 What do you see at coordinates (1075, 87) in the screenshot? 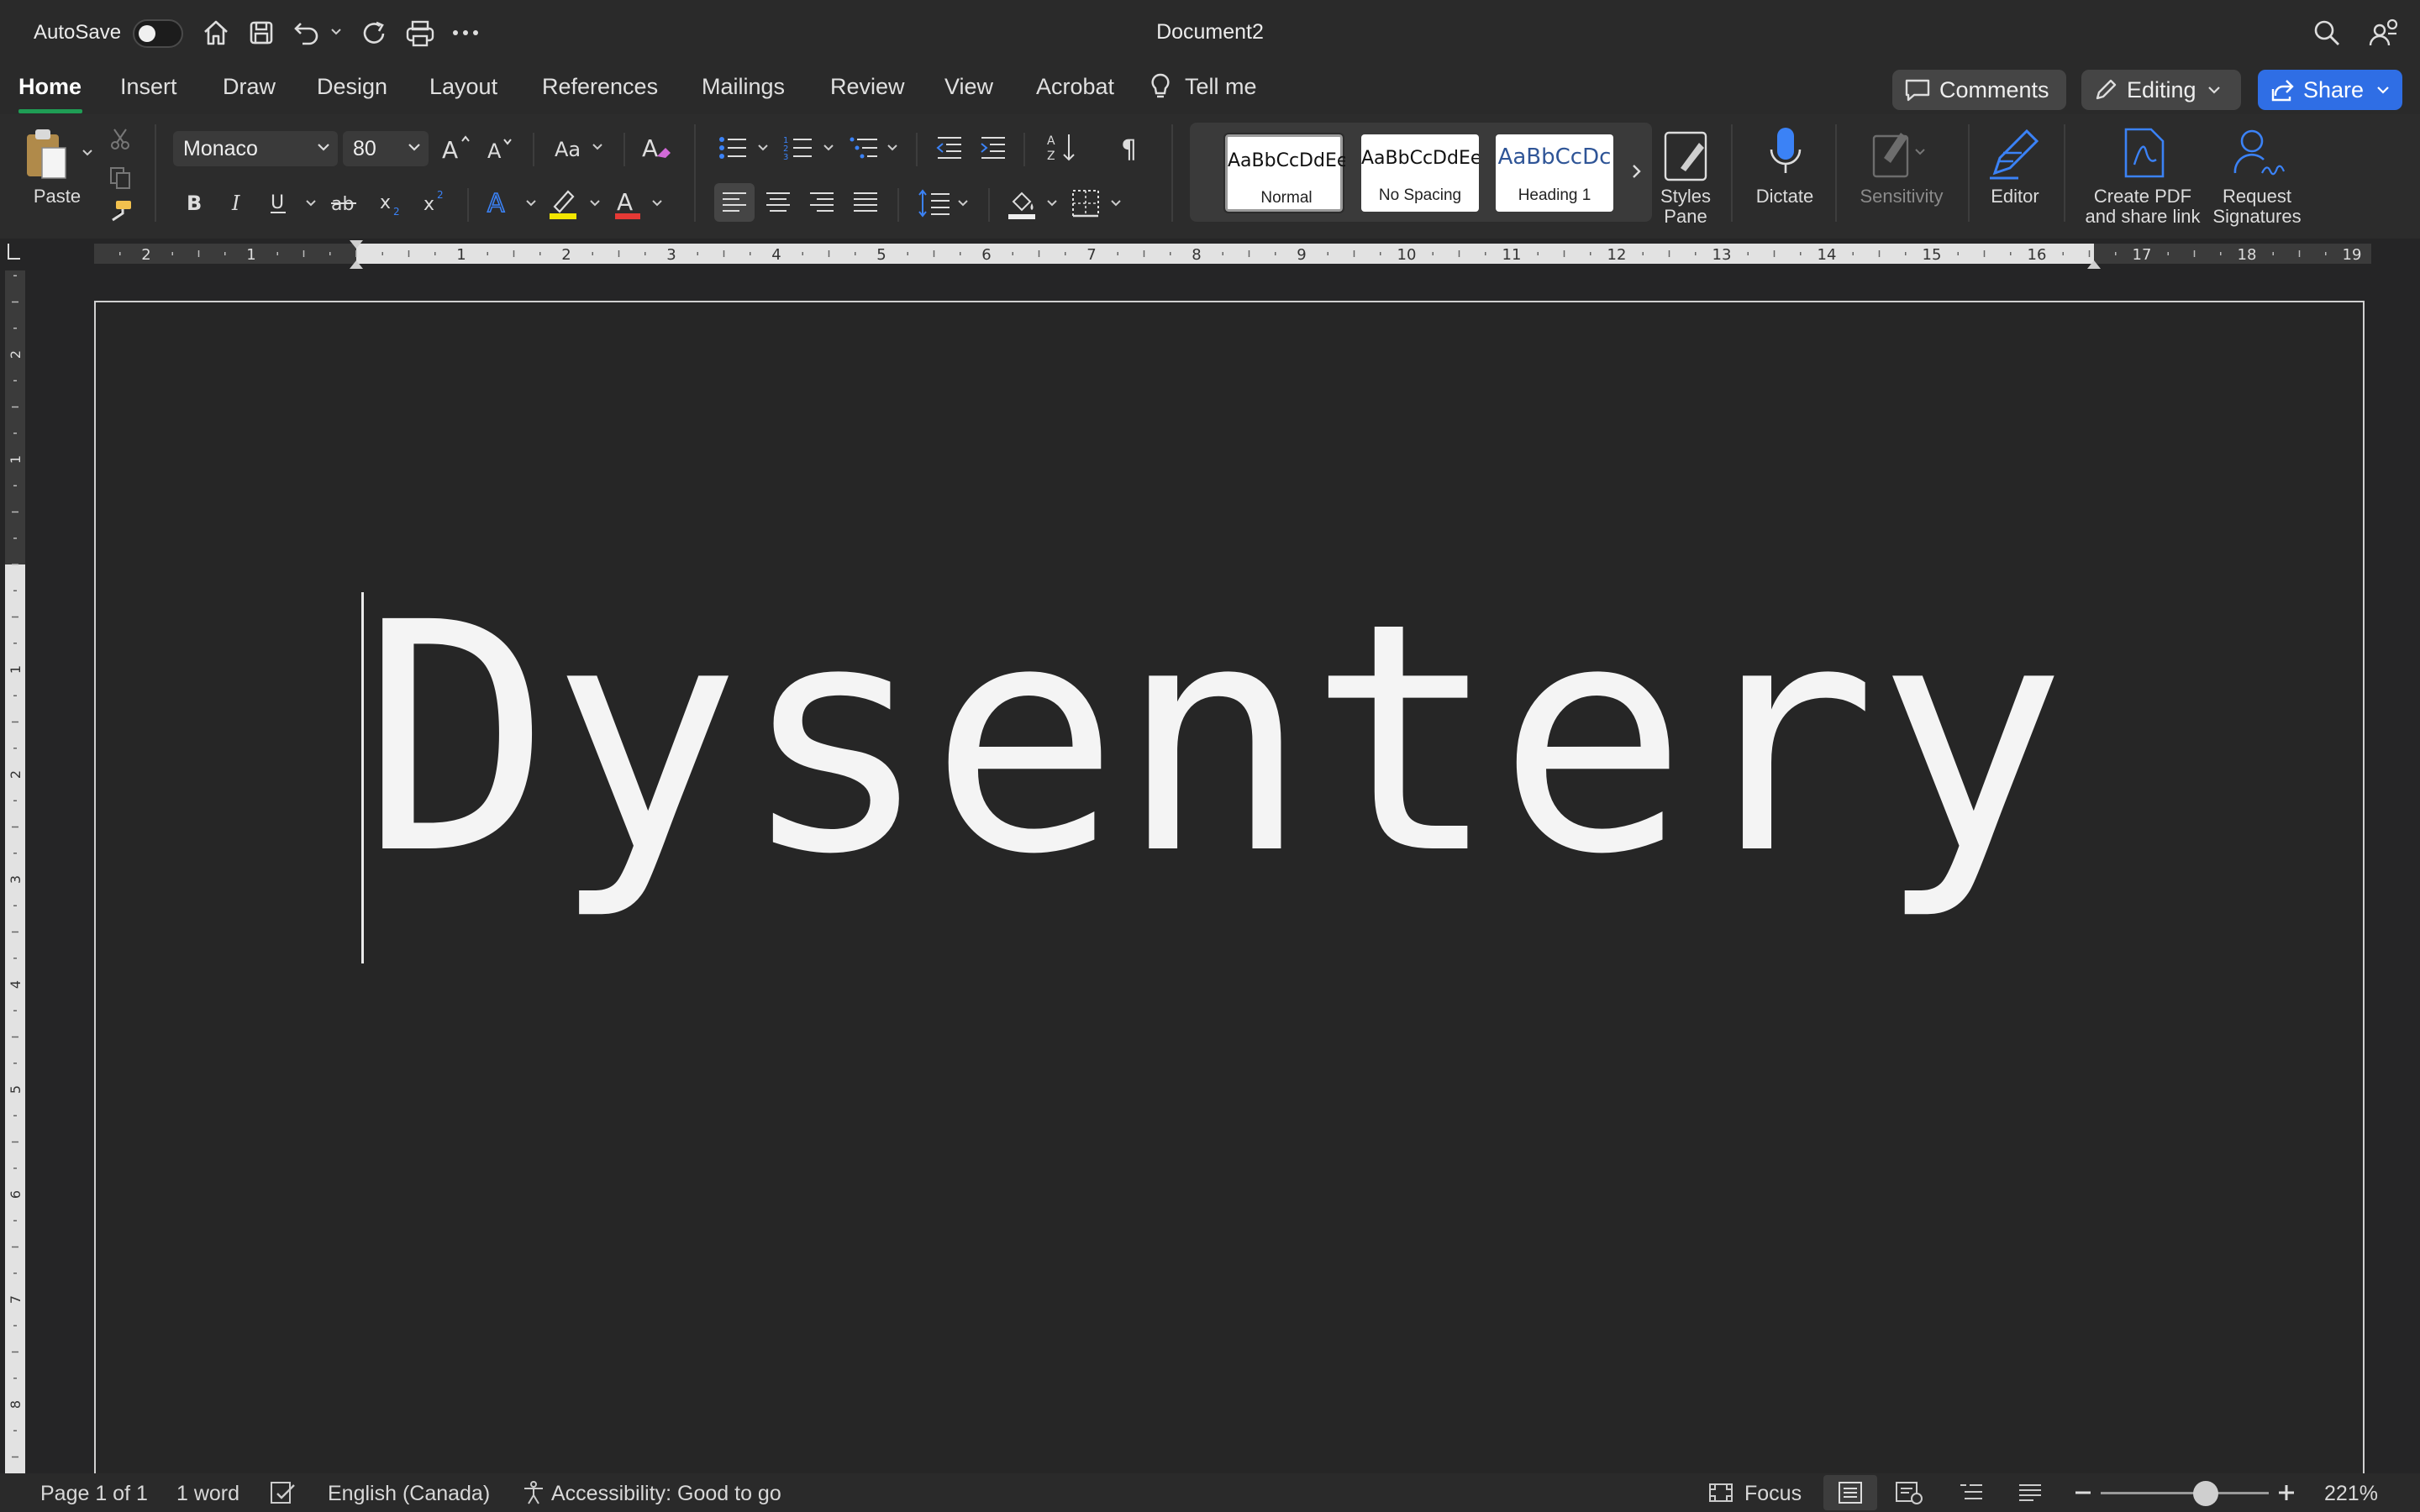
I see `tab-acrobat: Acrobat` at bounding box center [1075, 87].